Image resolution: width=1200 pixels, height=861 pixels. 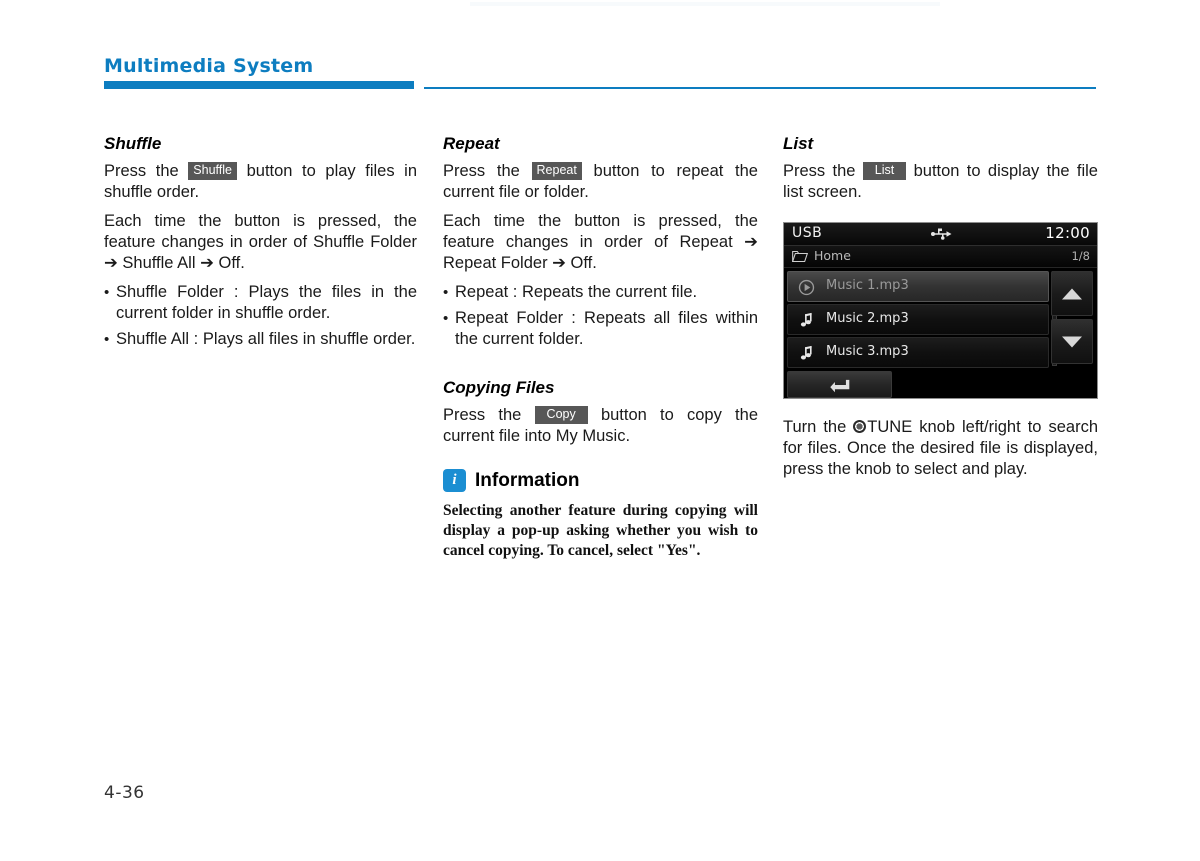 I want to click on device-source-label: USB, so click(x=807, y=233).